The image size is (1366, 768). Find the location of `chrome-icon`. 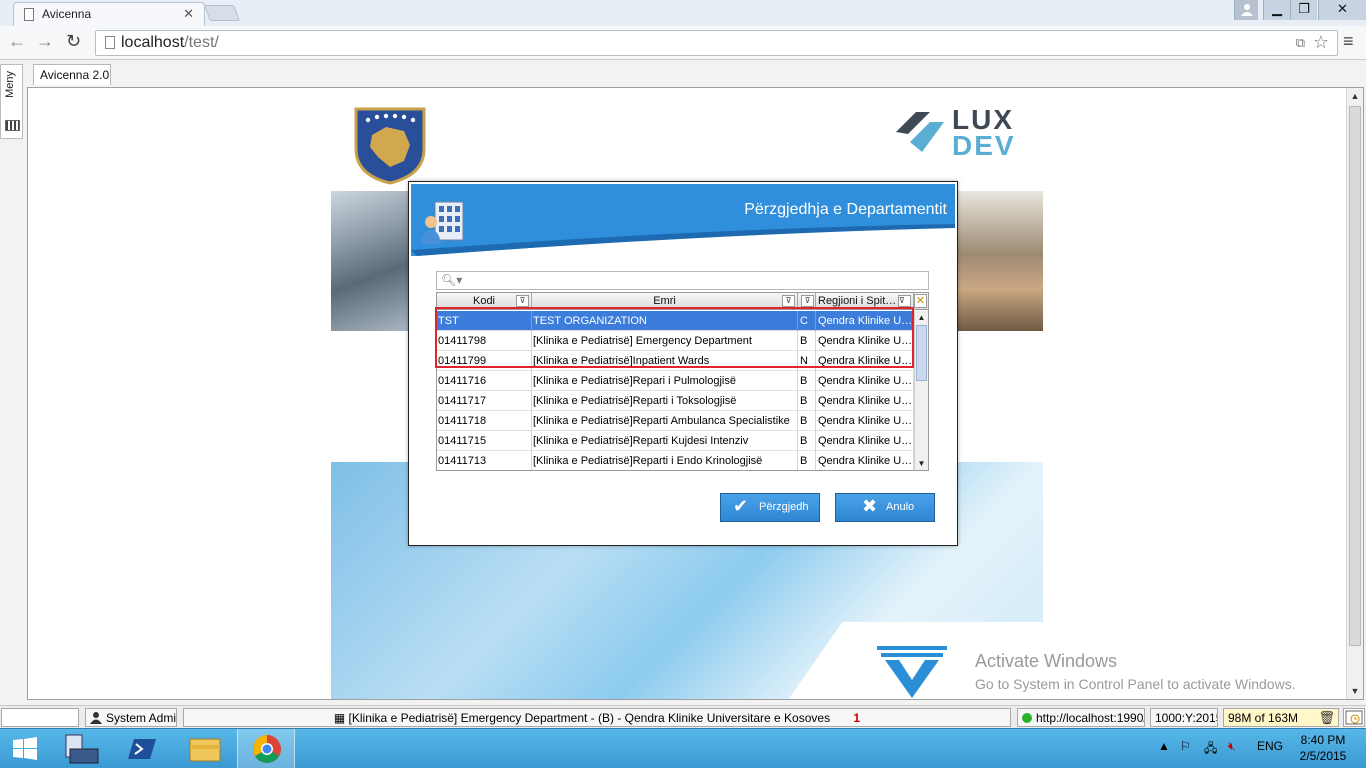

chrome-icon is located at coordinates (267, 749).